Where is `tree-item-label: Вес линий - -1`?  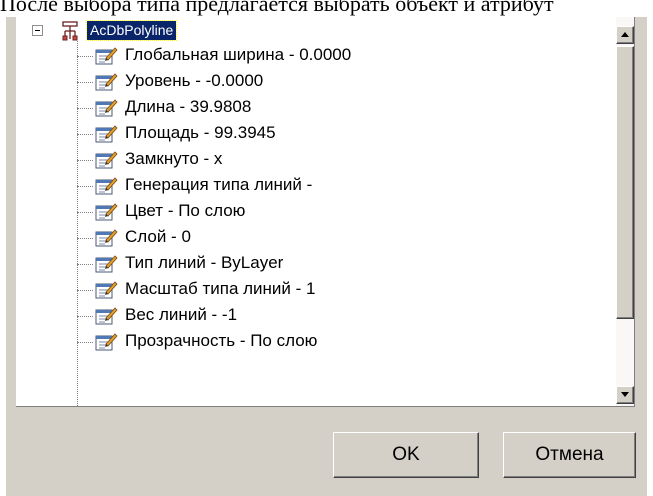
tree-item-label: Вес линий - -1 is located at coordinates (181, 314).